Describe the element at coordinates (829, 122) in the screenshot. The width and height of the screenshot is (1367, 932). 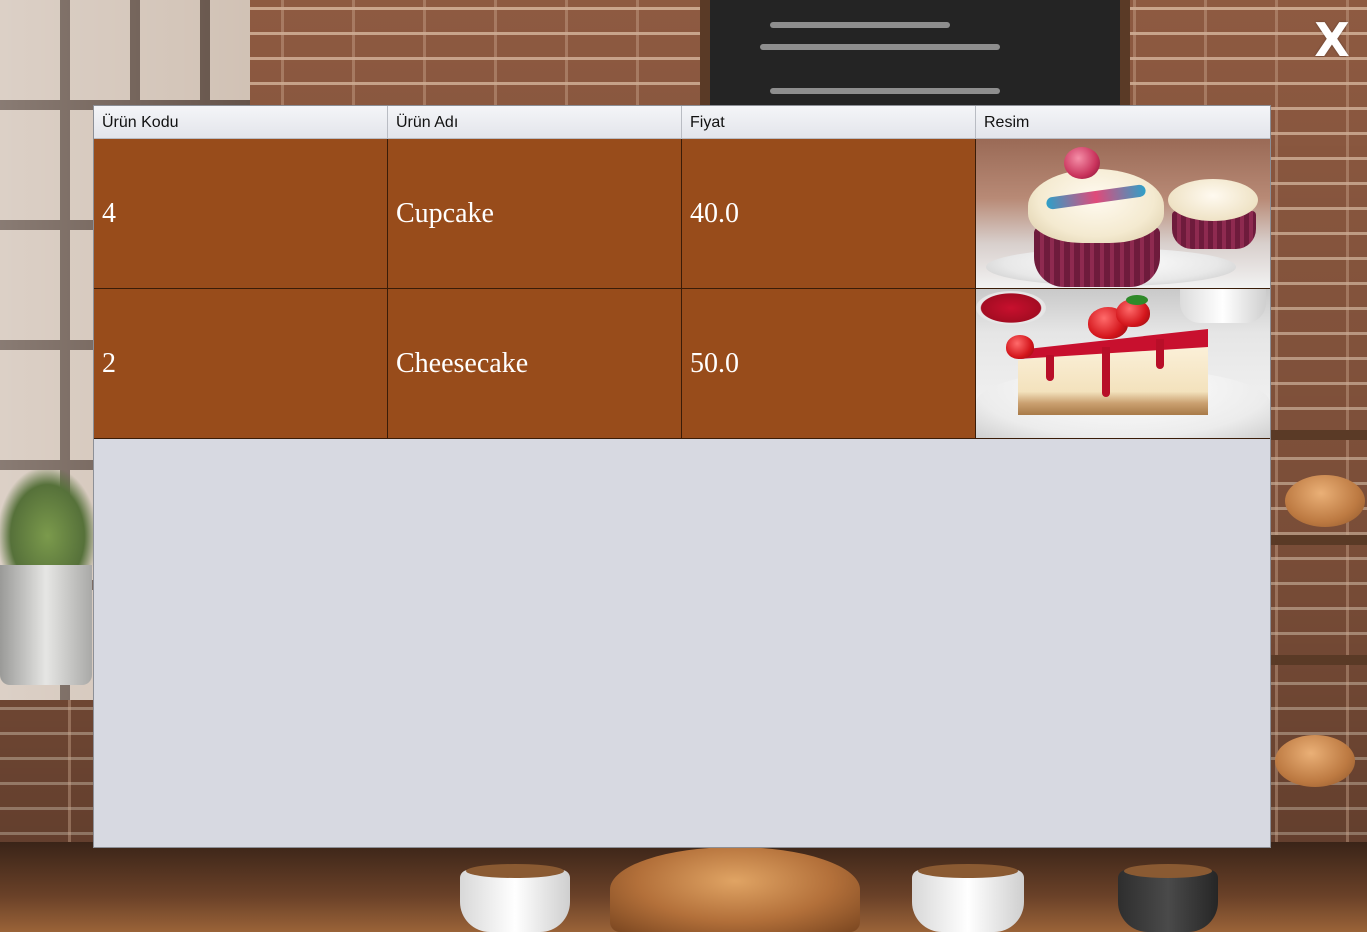
I see `column-header-price: Fiyat` at that location.